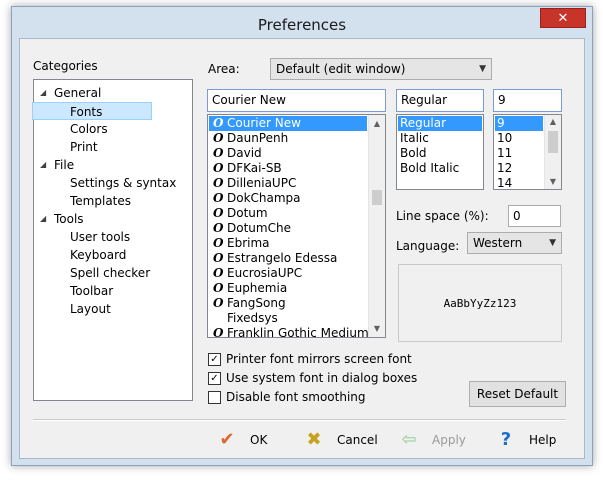 The image size is (603, 485). I want to click on area-dropdown: Default (edit window) ▼, so click(381, 69).